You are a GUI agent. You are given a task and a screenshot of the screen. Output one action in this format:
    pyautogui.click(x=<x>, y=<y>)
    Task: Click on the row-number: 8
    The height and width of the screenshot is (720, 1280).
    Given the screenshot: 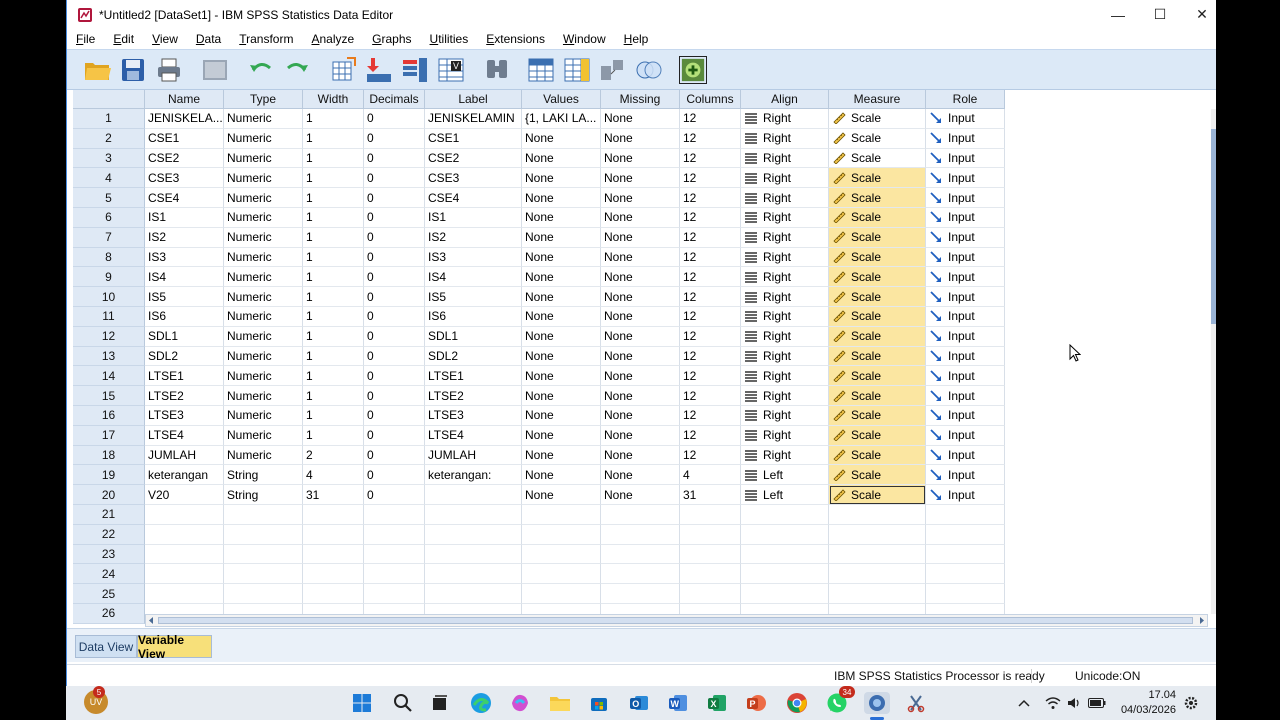 What is the action you would take?
    pyautogui.click(x=109, y=257)
    